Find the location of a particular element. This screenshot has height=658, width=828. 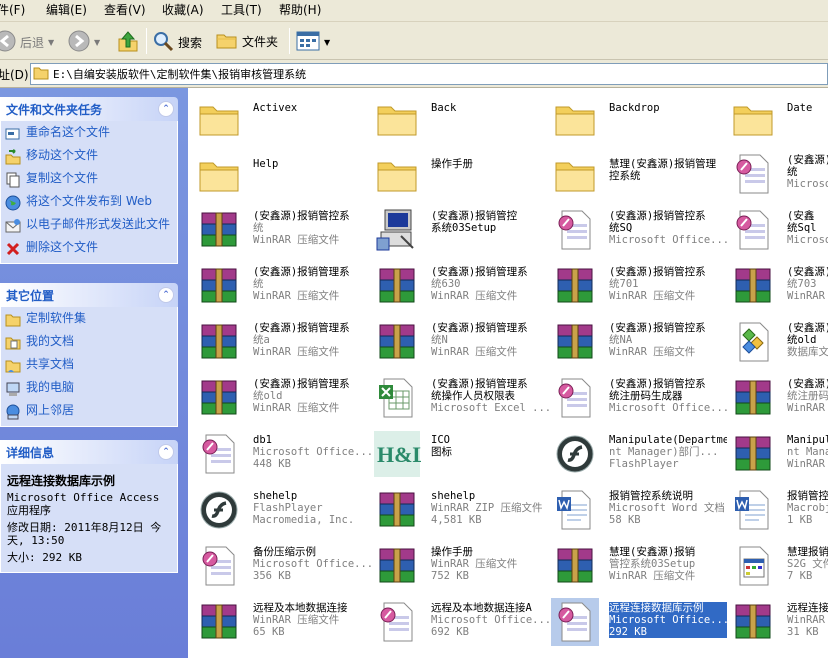

email-icon is located at coordinates (13, 226).